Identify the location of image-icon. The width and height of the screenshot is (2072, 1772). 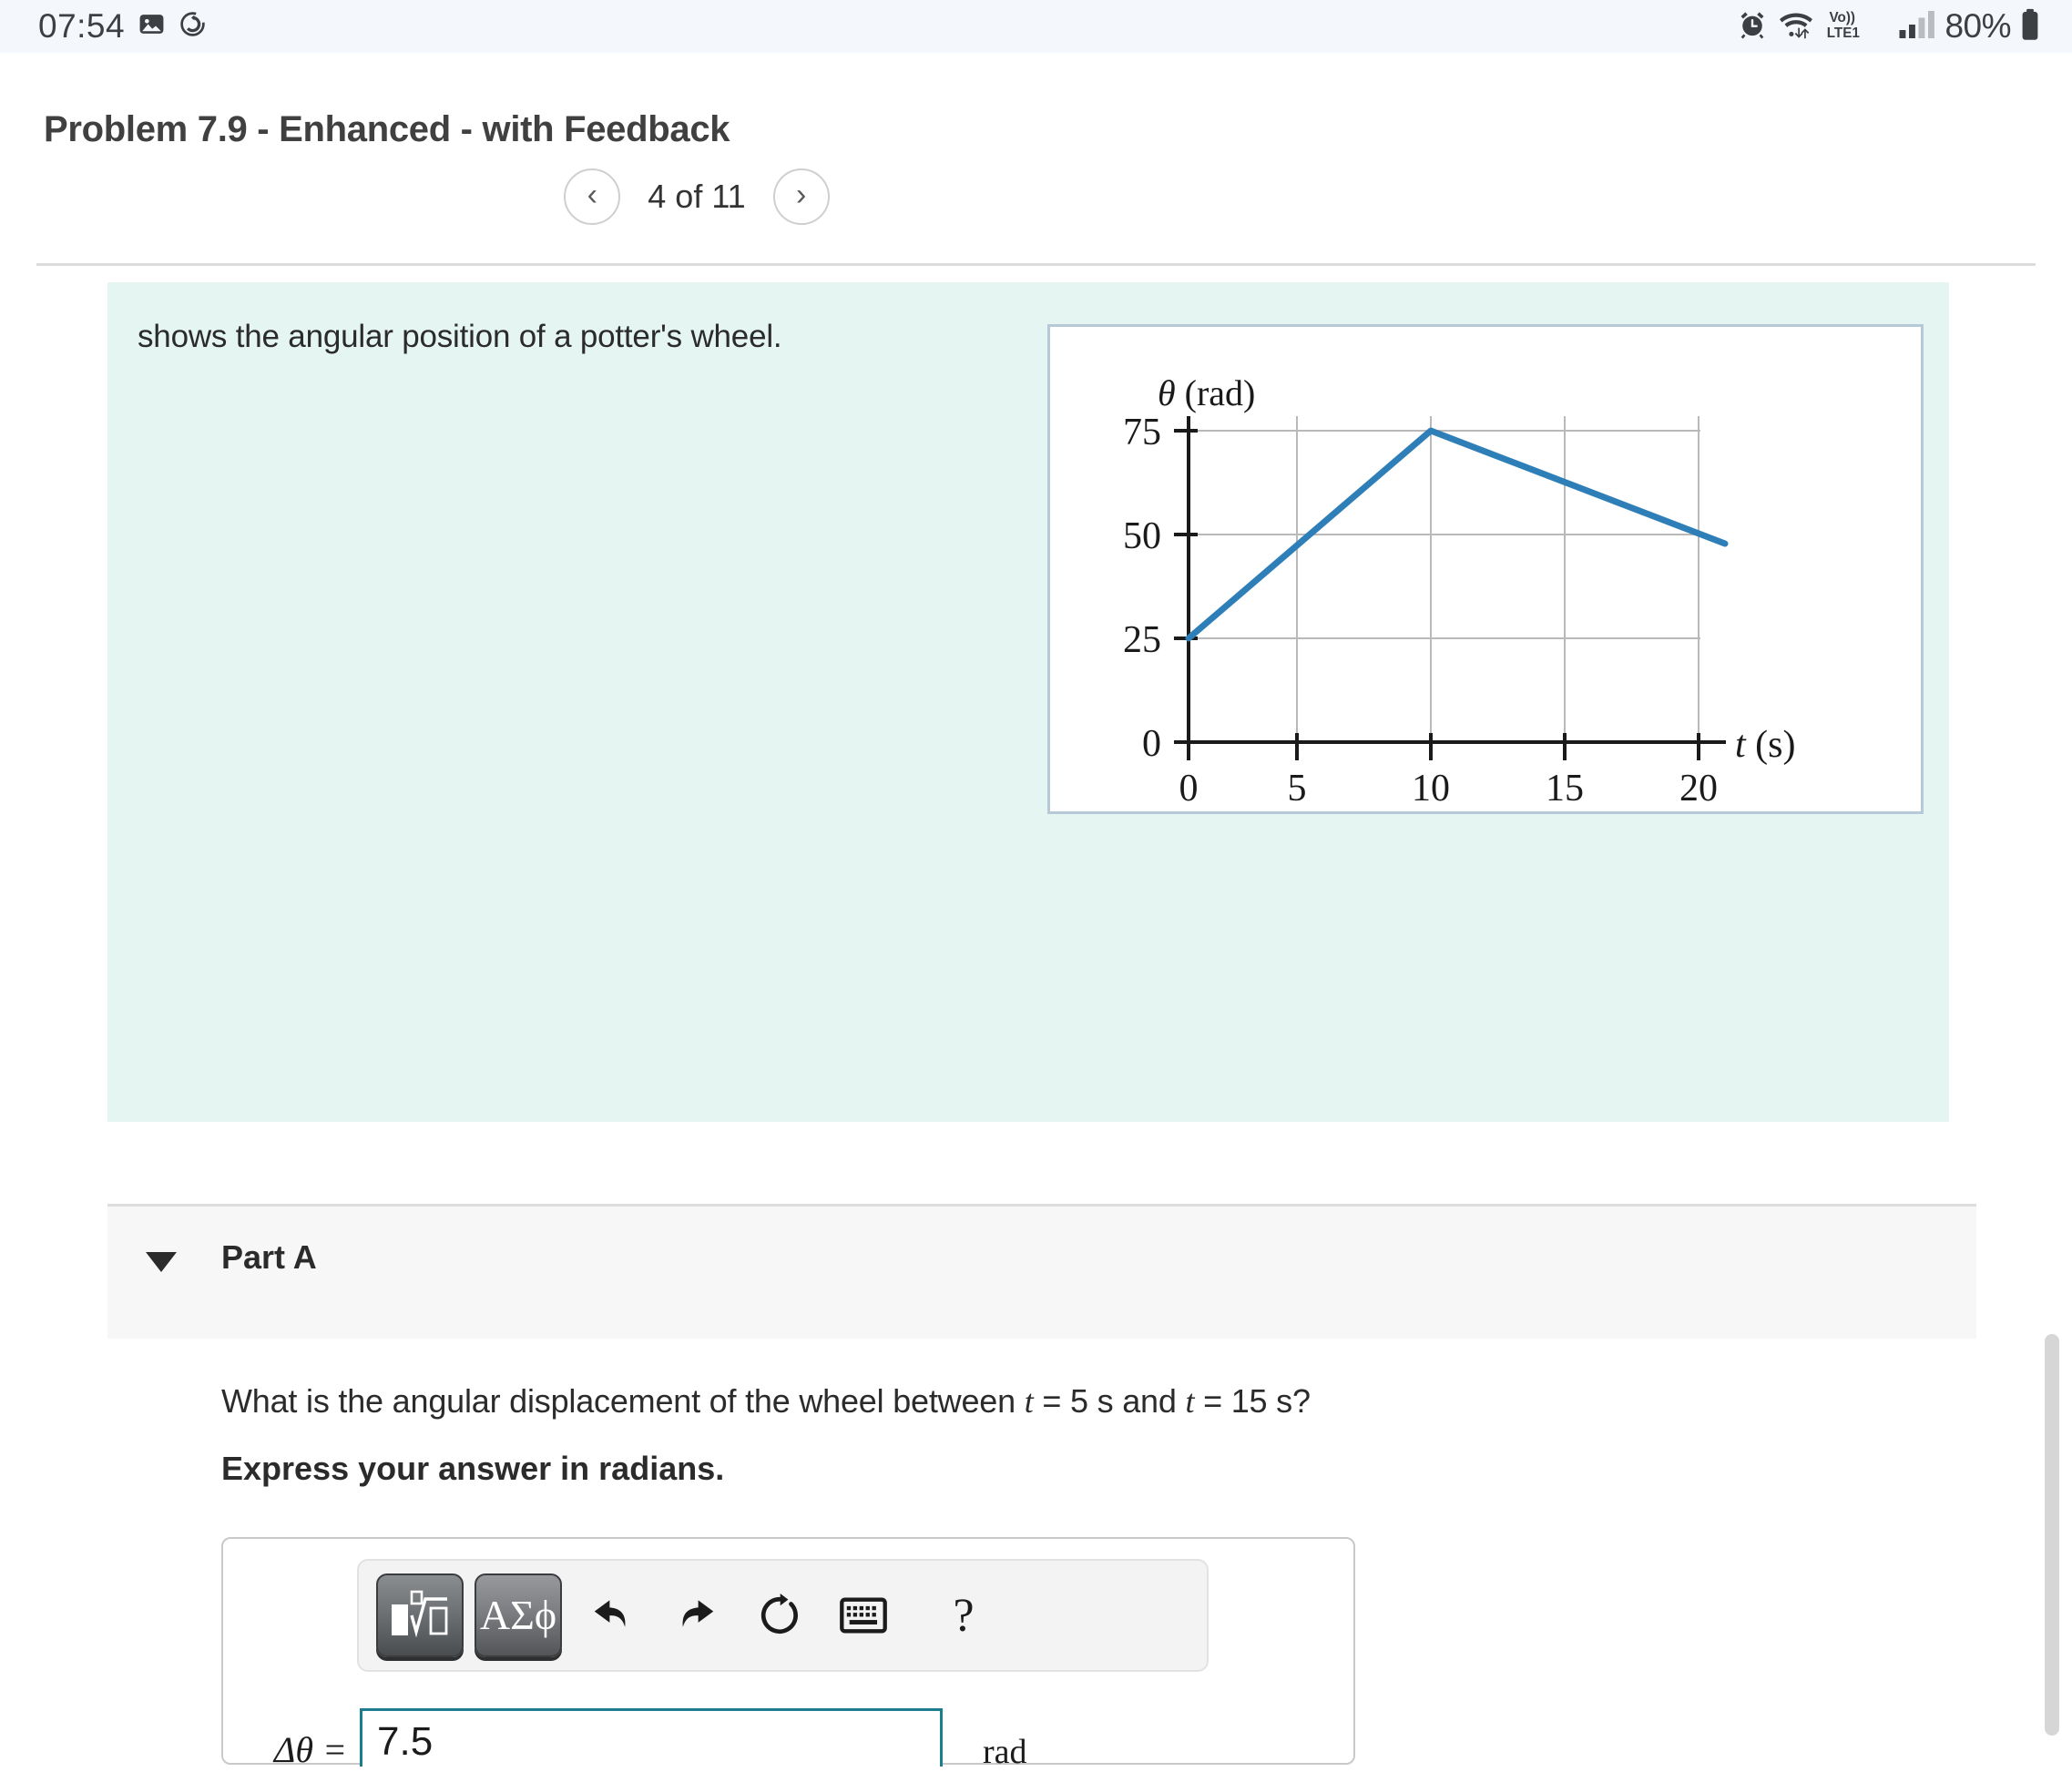
(152, 27).